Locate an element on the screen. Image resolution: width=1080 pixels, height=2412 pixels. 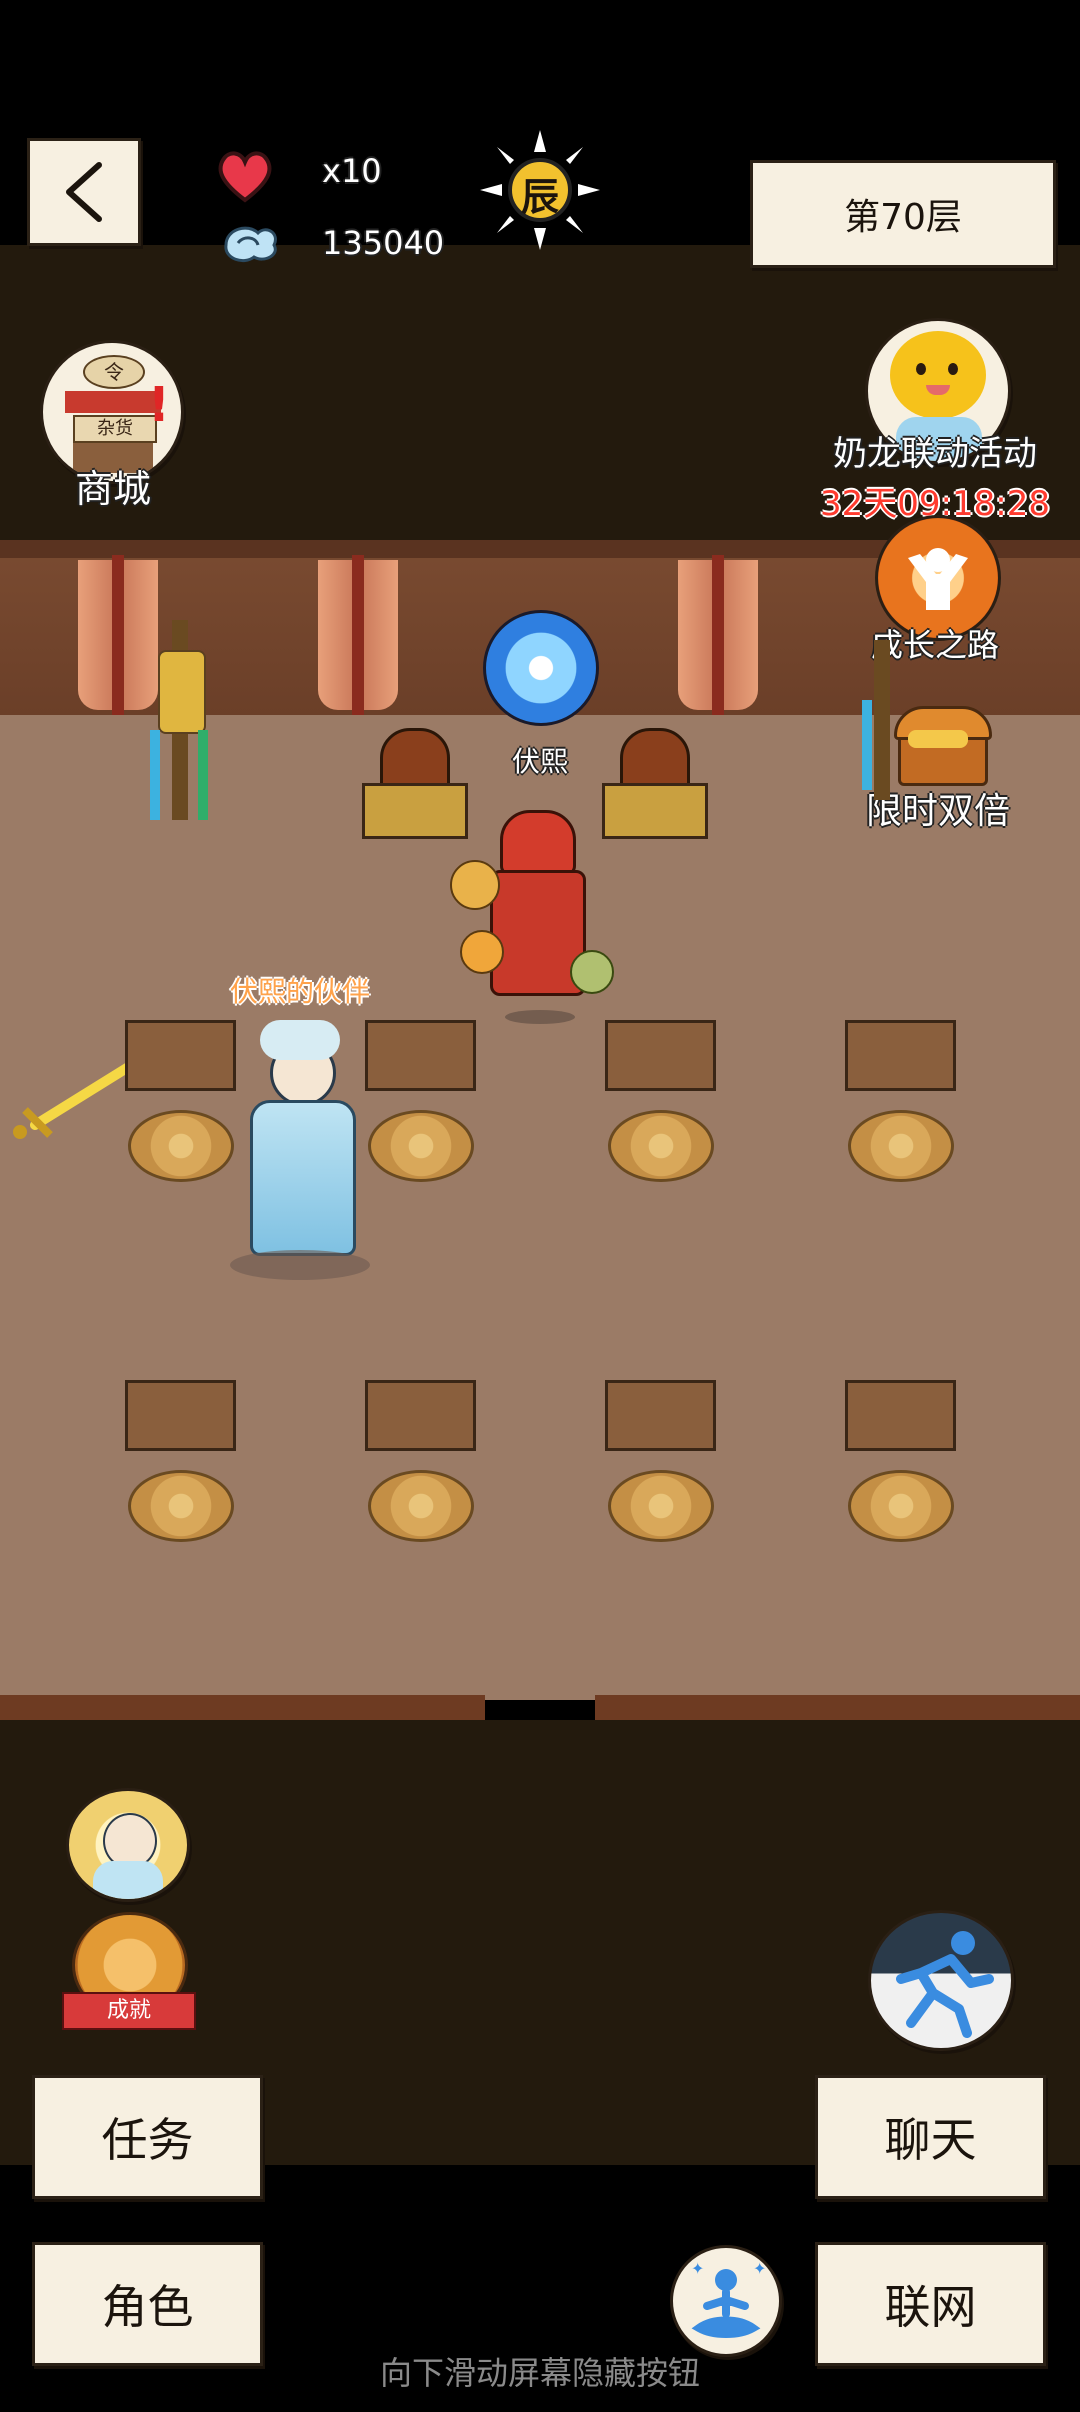
prayer-pole-left is located at coordinates (180, 725).